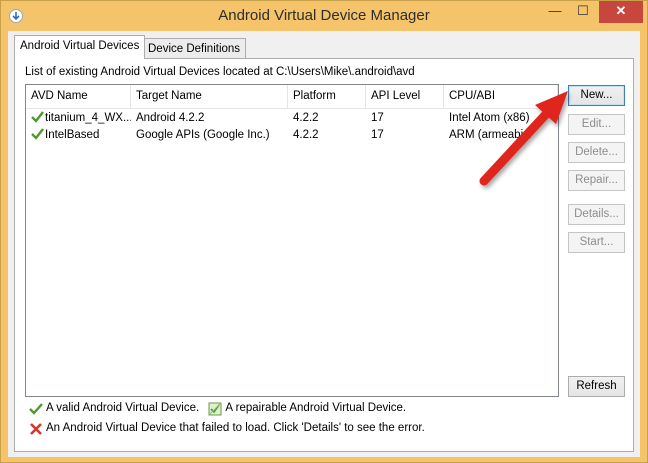 The height and width of the screenshot is (463, 648). I want to click on column-header-cpu-abi: CPU/ABI, so click(501, 97).